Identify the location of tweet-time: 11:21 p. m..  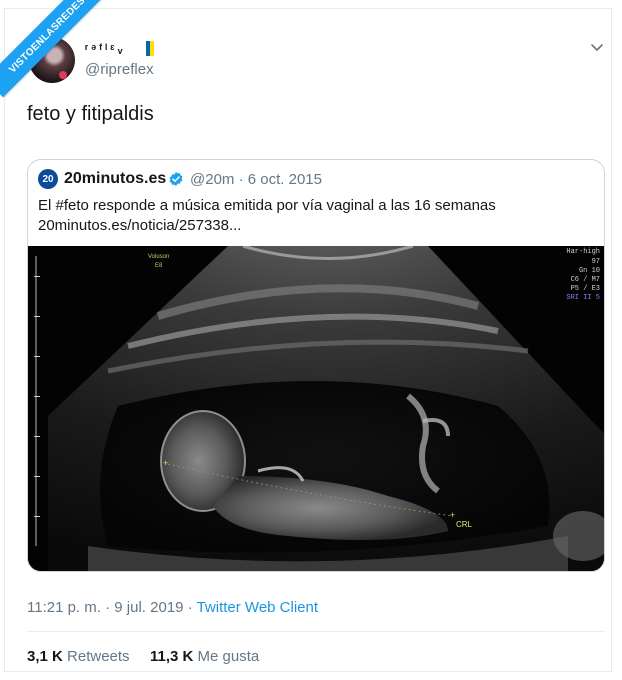
(64, 607).